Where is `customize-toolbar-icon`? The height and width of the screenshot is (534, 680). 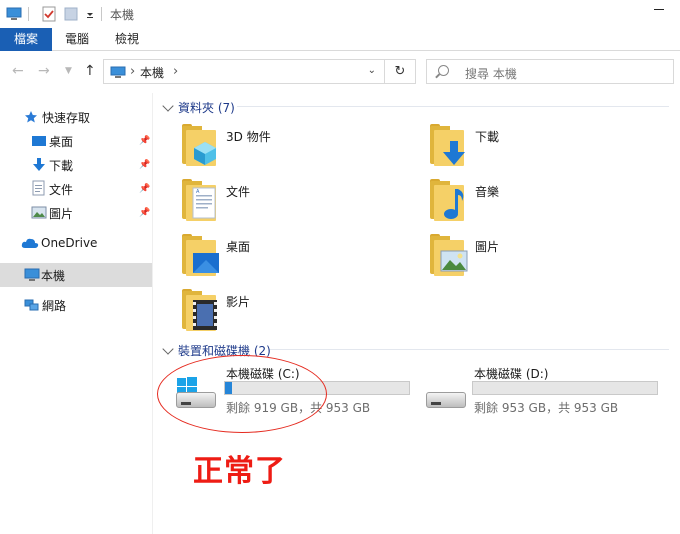 customize-toolbar-icon is located at coordinates (90, 14).